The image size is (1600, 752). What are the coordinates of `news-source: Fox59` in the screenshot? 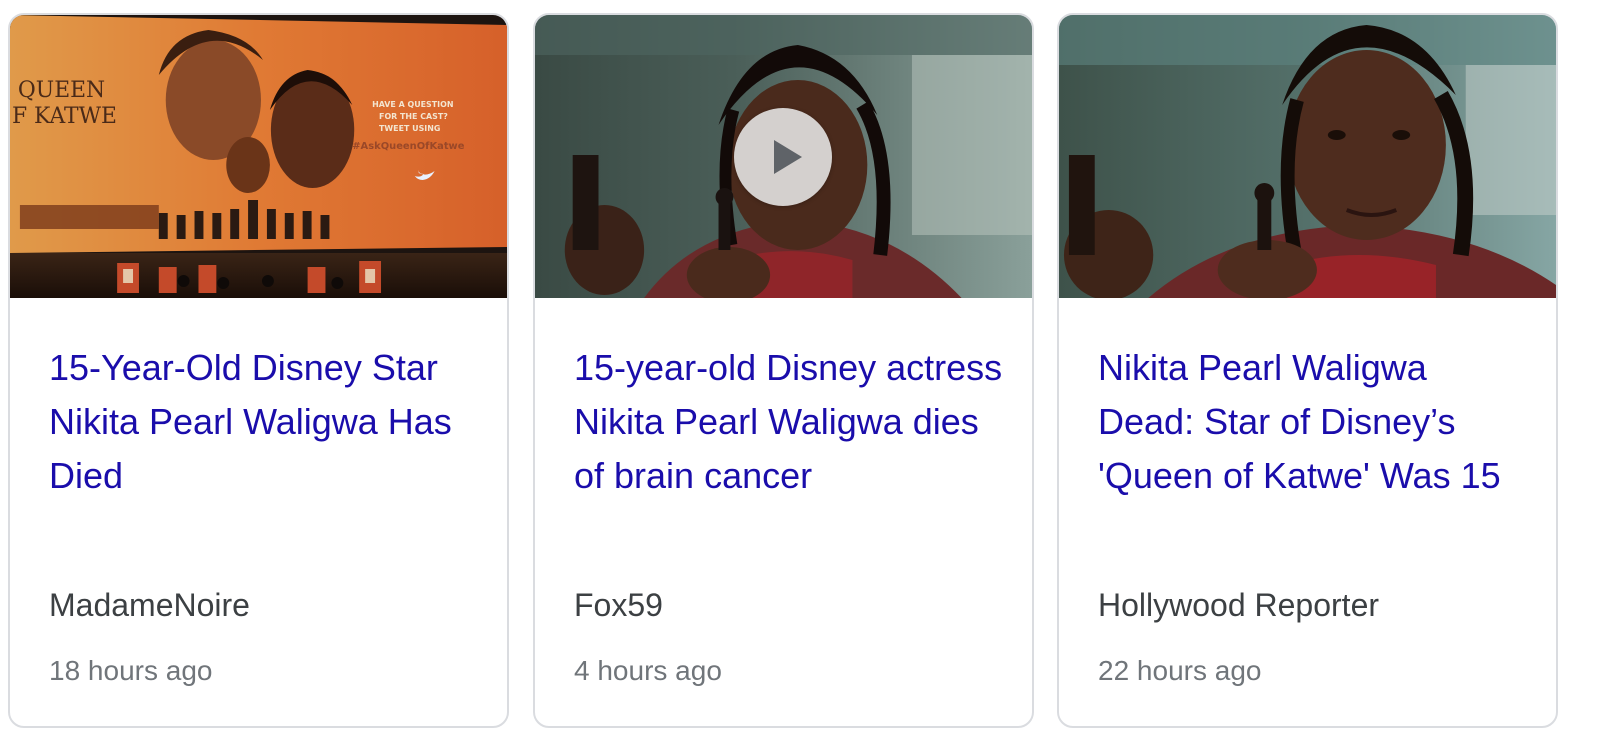 It's located at (618, 605).